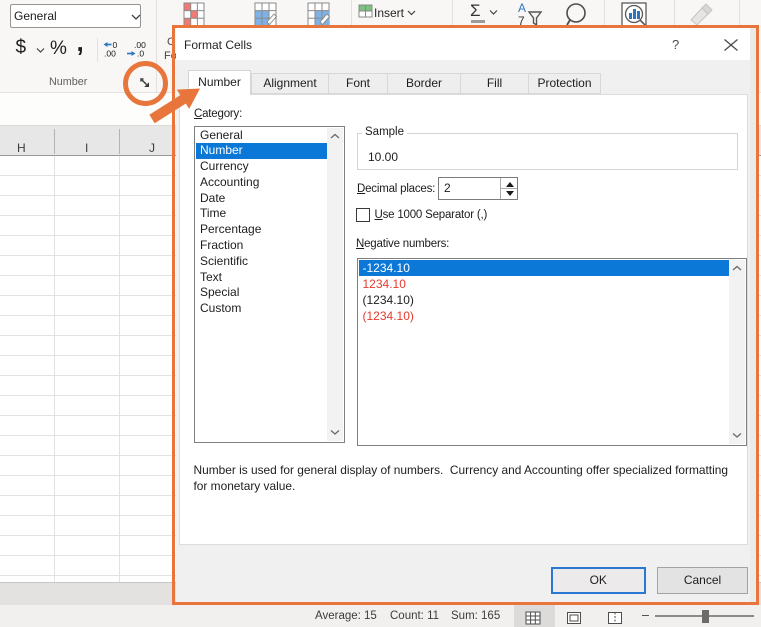 This screenshot has height=627, width=761. Describe the element at coordinates (140, 54) in the screenshot. I see `svg-text: .0` at that location.